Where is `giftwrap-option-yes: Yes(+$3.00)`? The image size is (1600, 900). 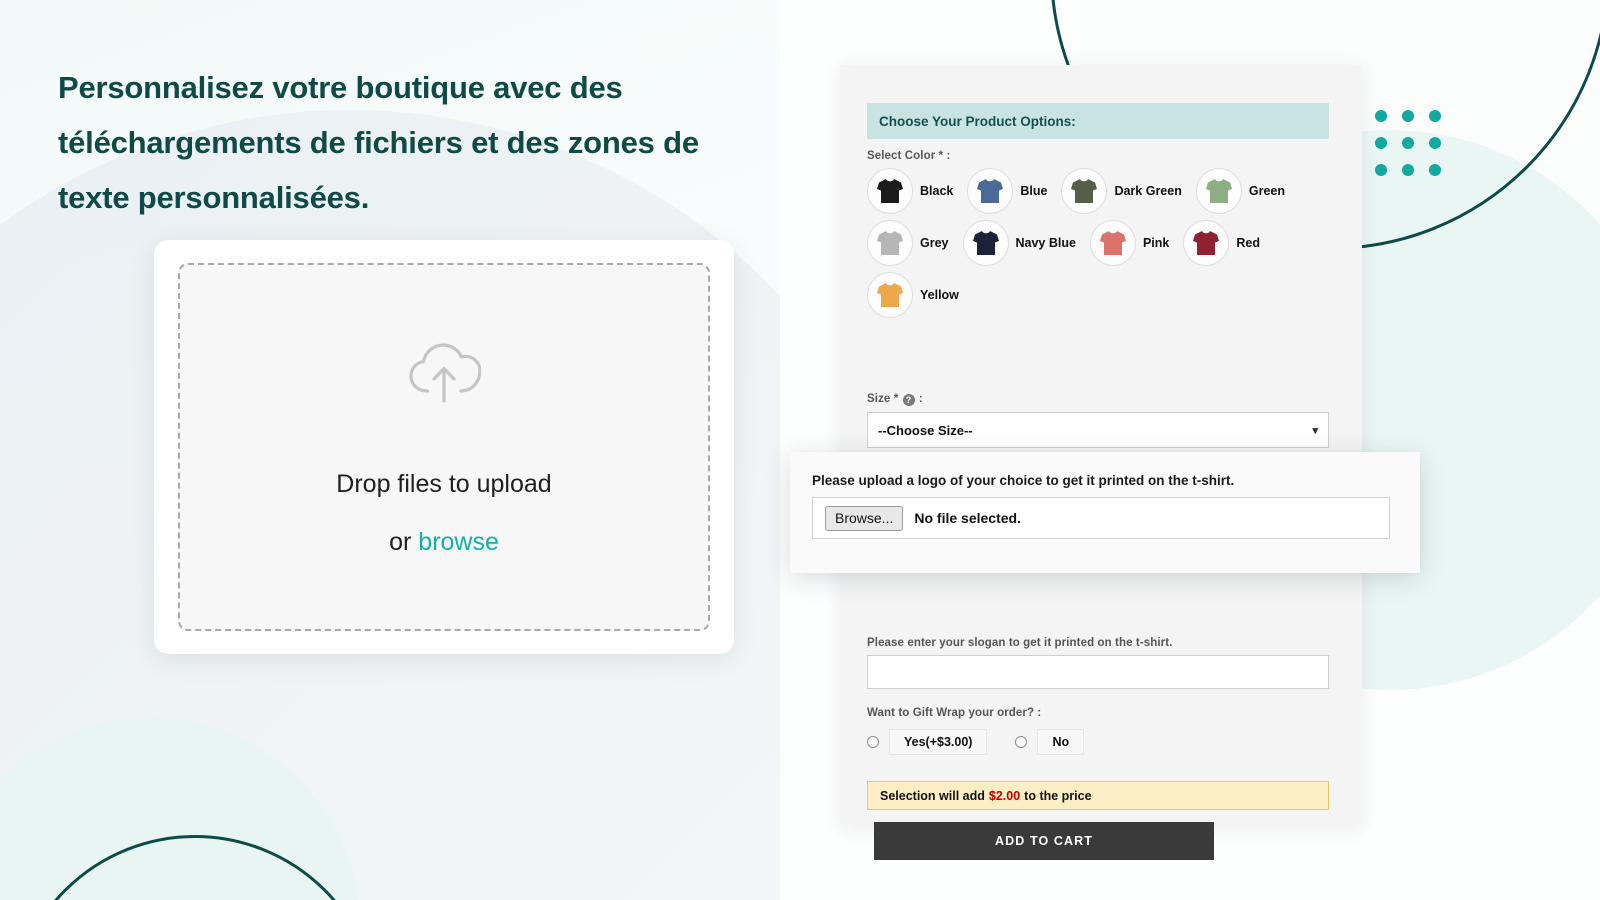 giftwrap-option-yes: Yes(+$3.00) is located at coordinates (927, 742).